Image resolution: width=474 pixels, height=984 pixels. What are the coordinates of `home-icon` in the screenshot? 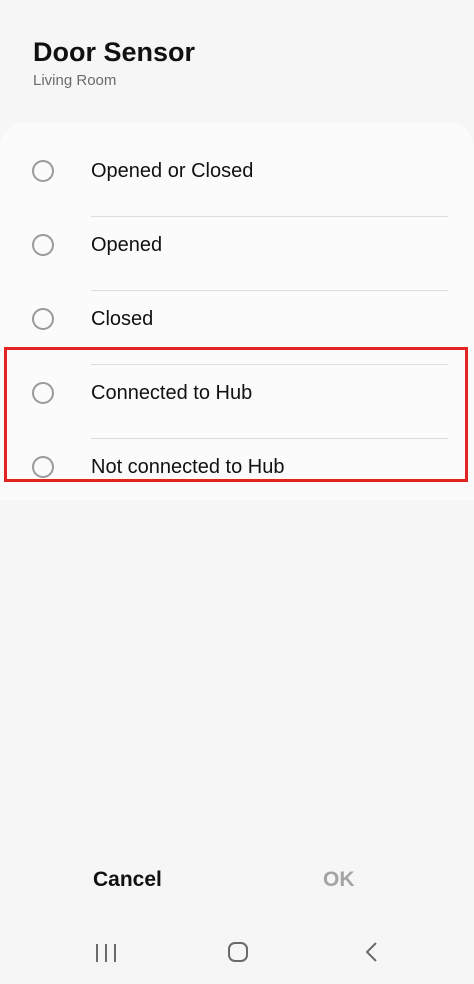 It's located at (238, 952).